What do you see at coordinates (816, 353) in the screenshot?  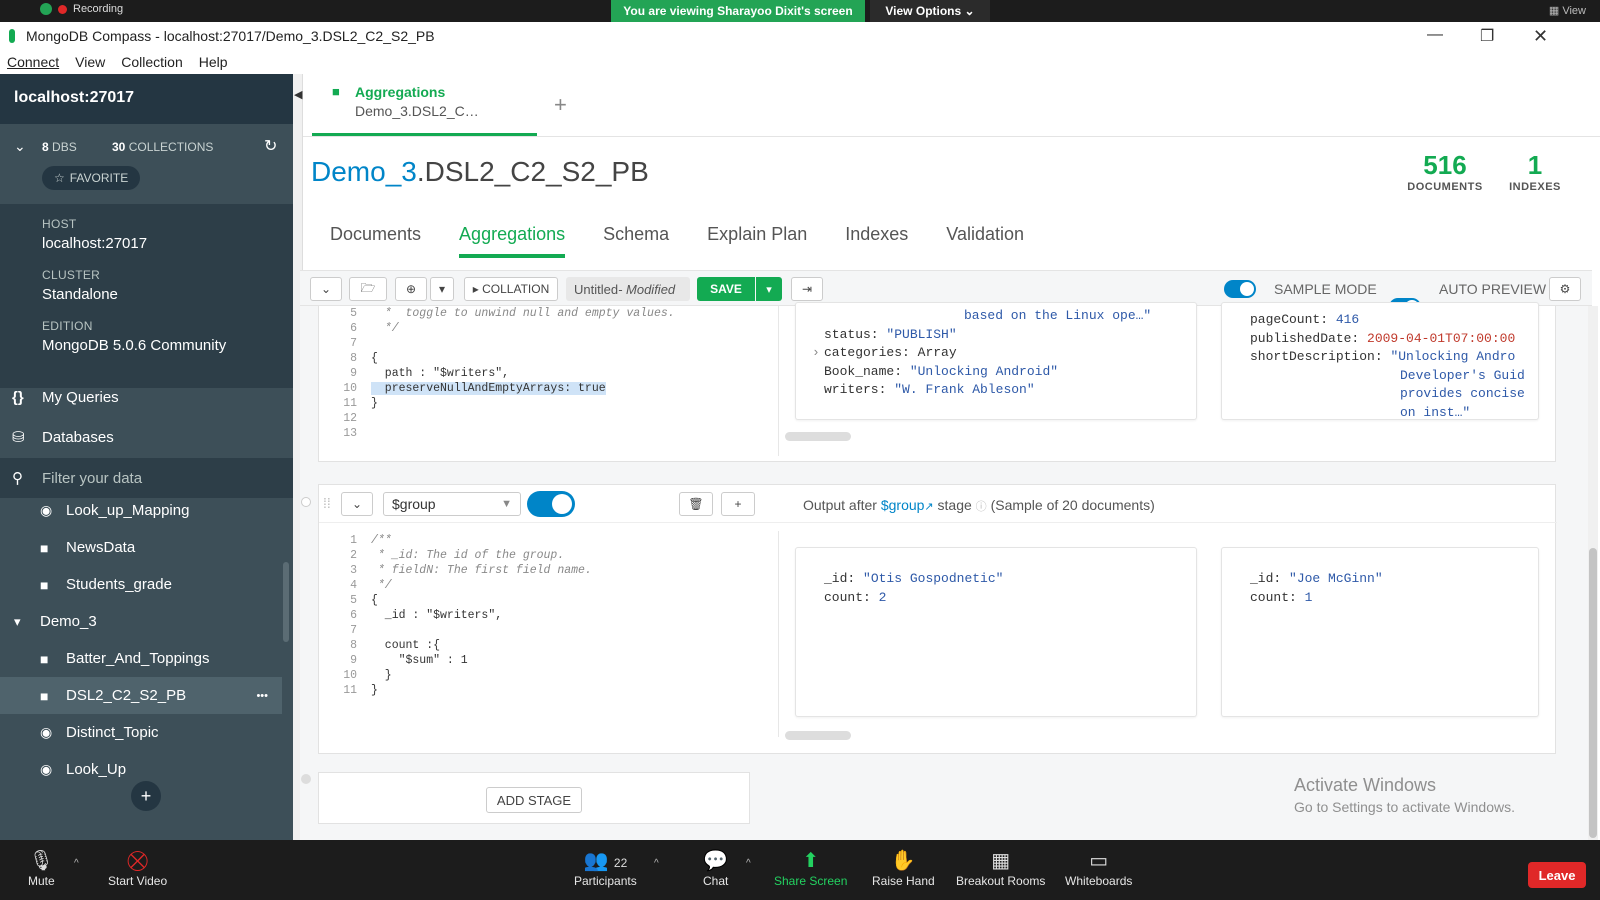 I see `expand-caret-icon: ›` at bounding box center [816, 353].